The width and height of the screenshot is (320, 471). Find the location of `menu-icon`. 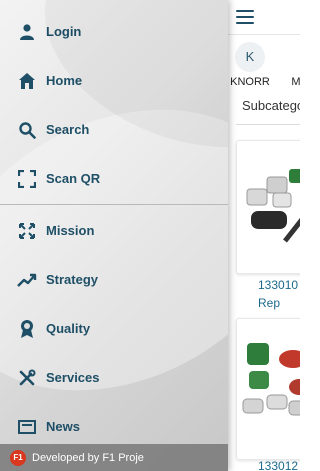

menu-icon is located at coordinates (245, 17).